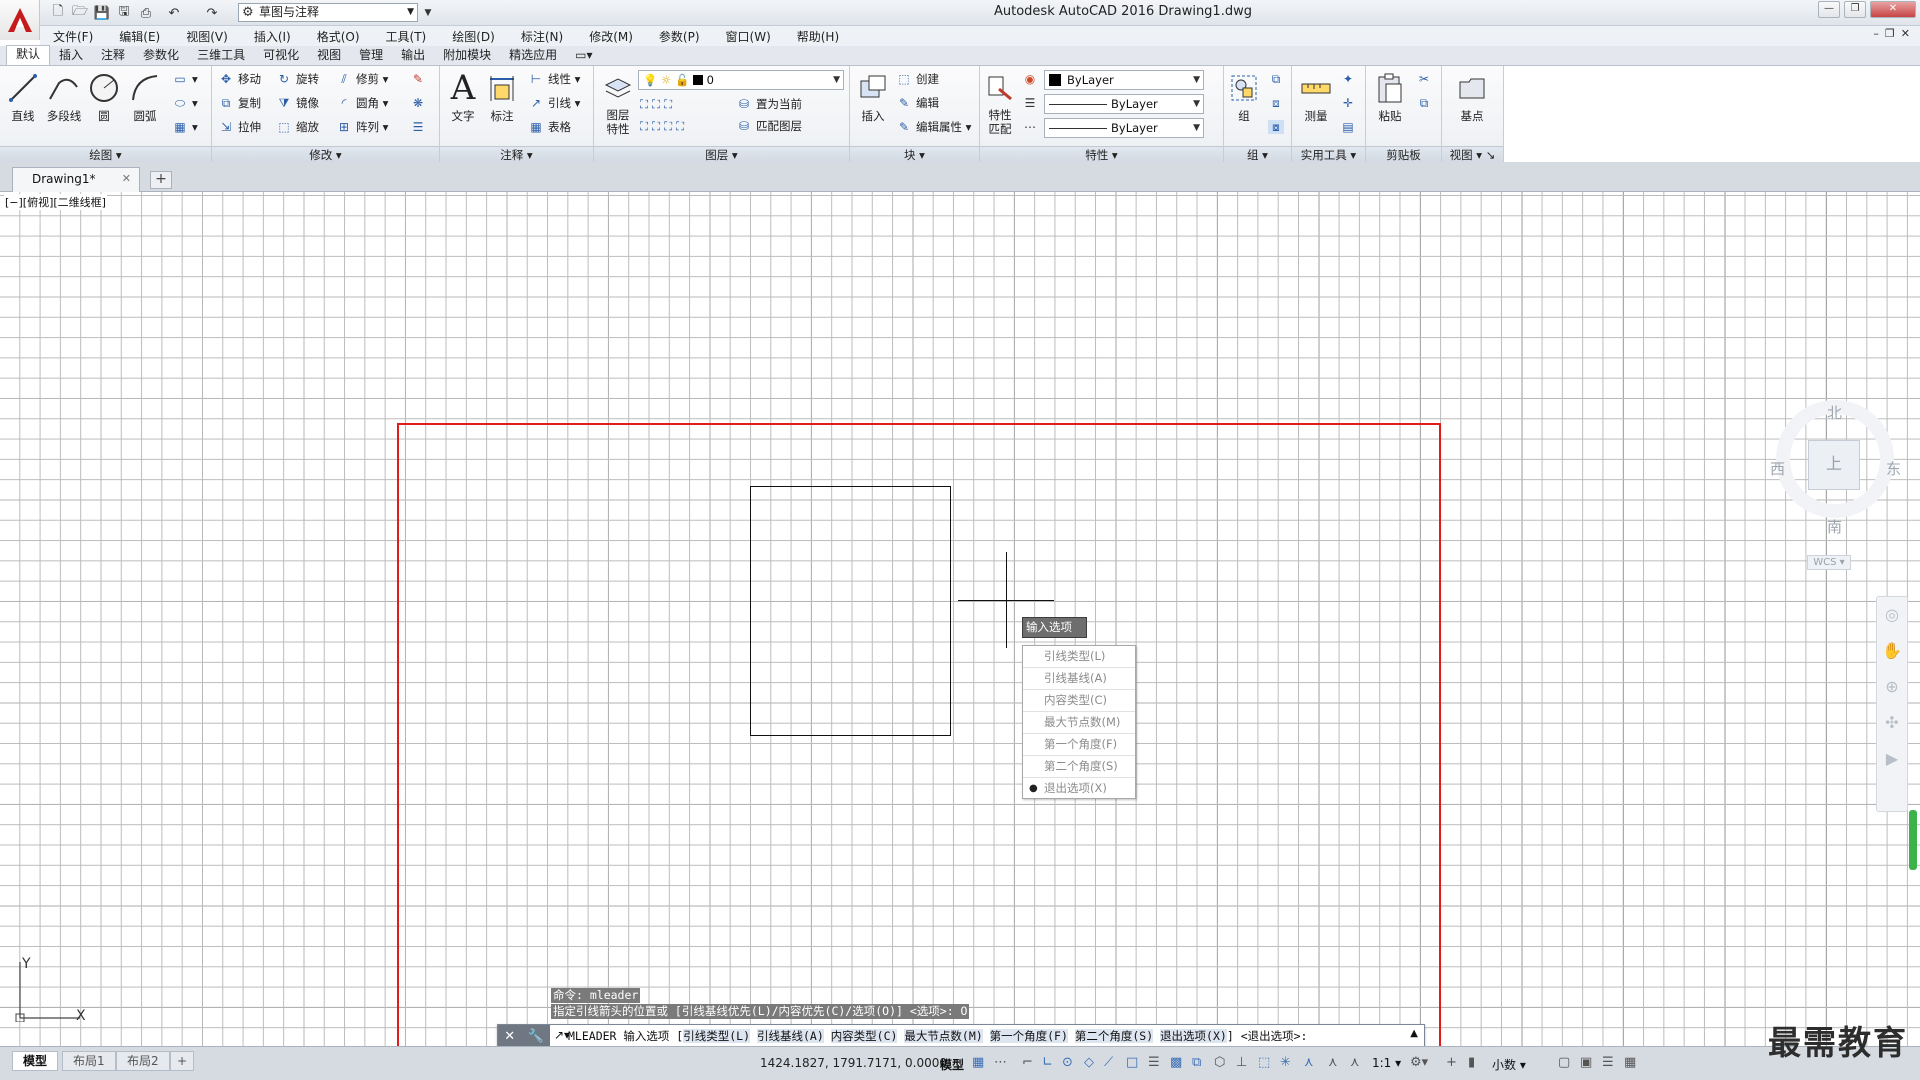  I want to click on lineweight-select: ByLayer ▼, so click(1124, 128).